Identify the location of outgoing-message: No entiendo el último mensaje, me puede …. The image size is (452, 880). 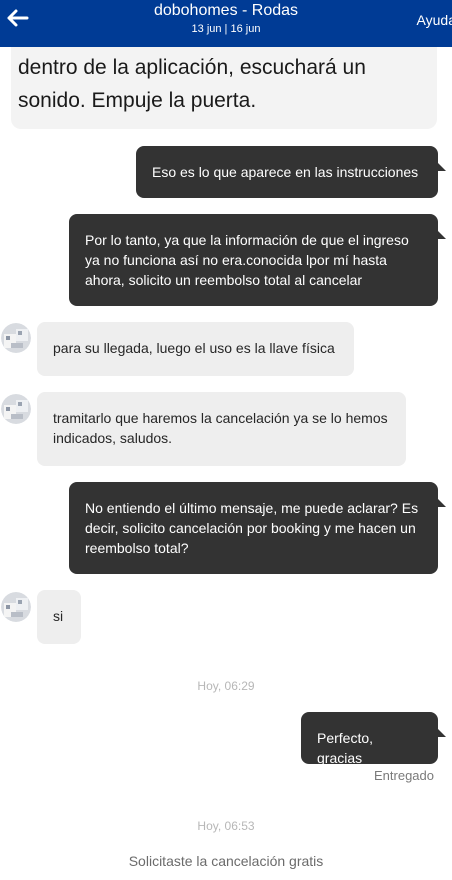
(257, 528).